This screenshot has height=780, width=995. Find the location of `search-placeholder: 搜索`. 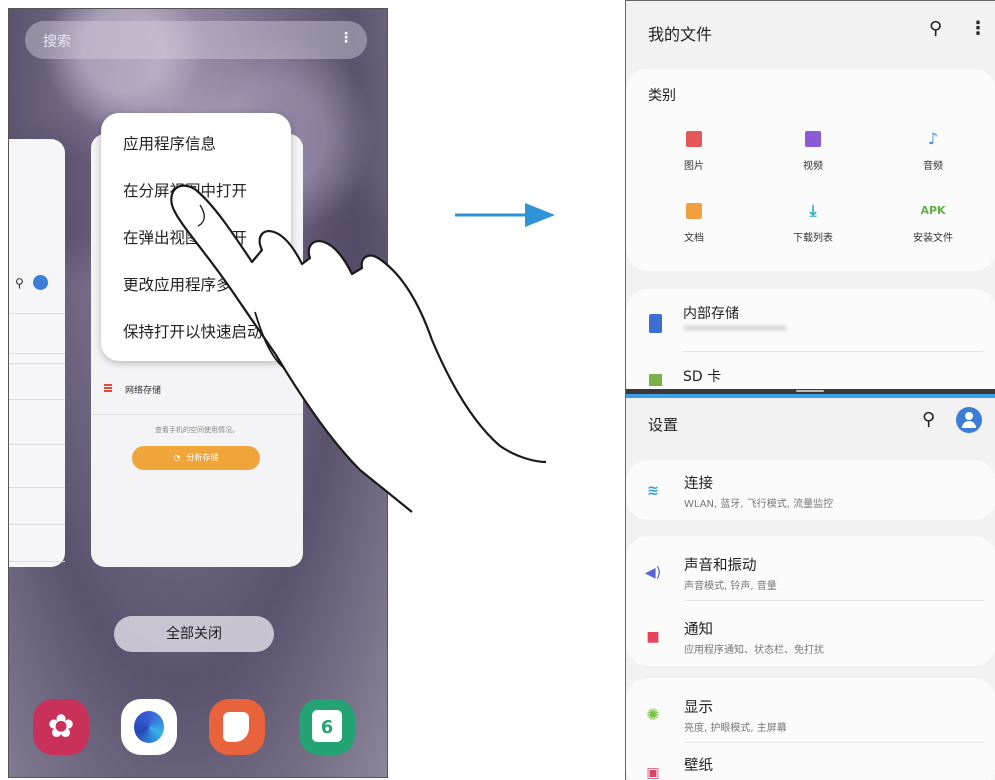

search-placeholder: 搜索 is located at coordinates (57, 42).